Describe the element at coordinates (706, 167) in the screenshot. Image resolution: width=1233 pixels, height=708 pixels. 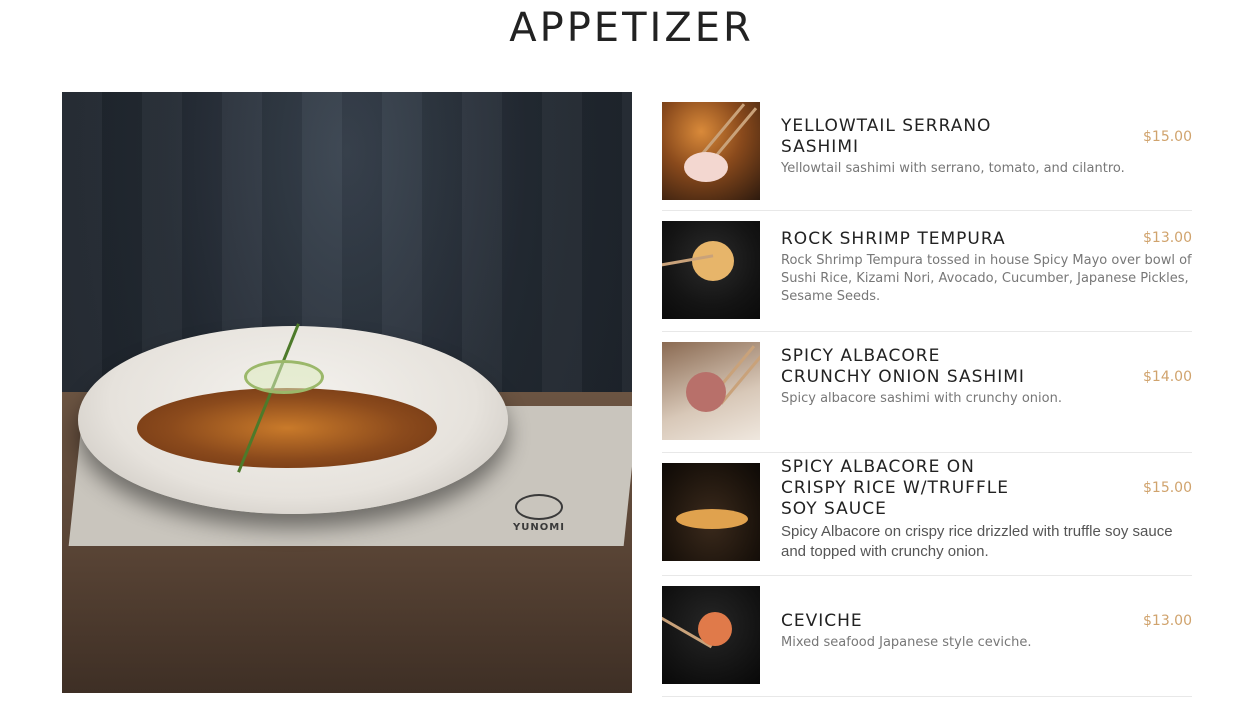
I see `sashimi-graphic` at that location.